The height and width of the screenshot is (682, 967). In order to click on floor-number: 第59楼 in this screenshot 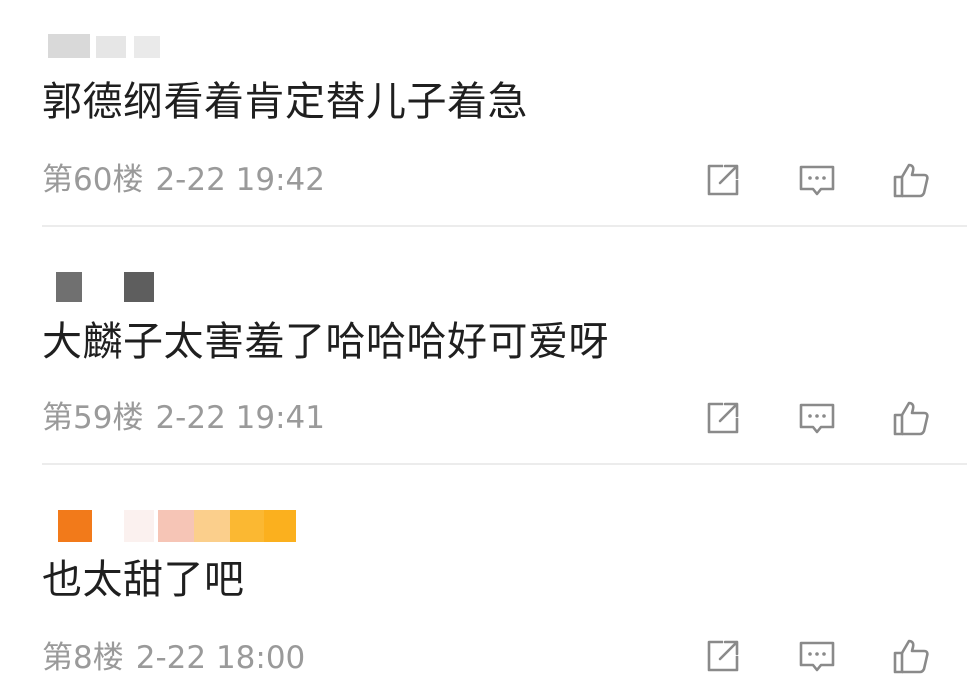, I will do `click(93, 418)`.